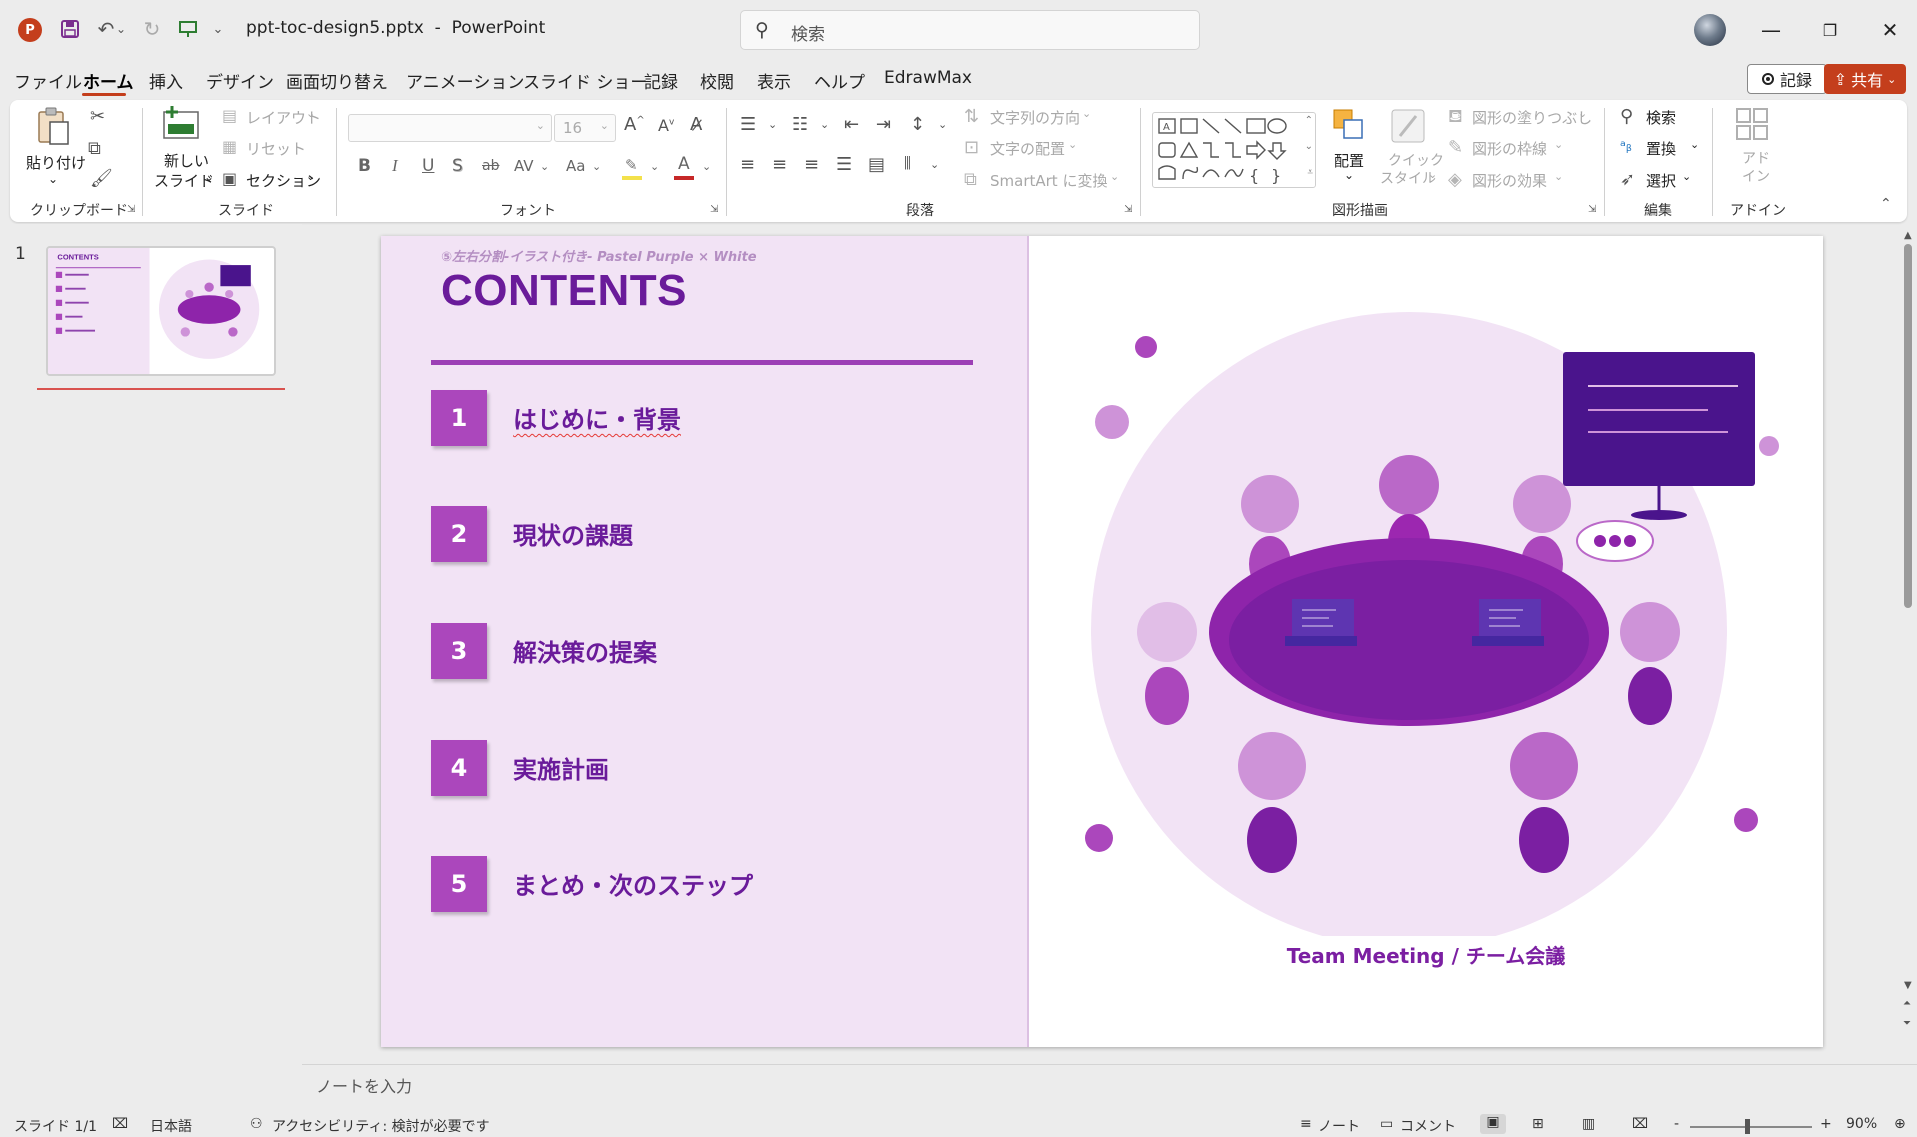 The image size is (1917, 1137). Describe the element at coordinates (524, 166) in the screenshot. I see `character-spacing-icon: AV` at that location.